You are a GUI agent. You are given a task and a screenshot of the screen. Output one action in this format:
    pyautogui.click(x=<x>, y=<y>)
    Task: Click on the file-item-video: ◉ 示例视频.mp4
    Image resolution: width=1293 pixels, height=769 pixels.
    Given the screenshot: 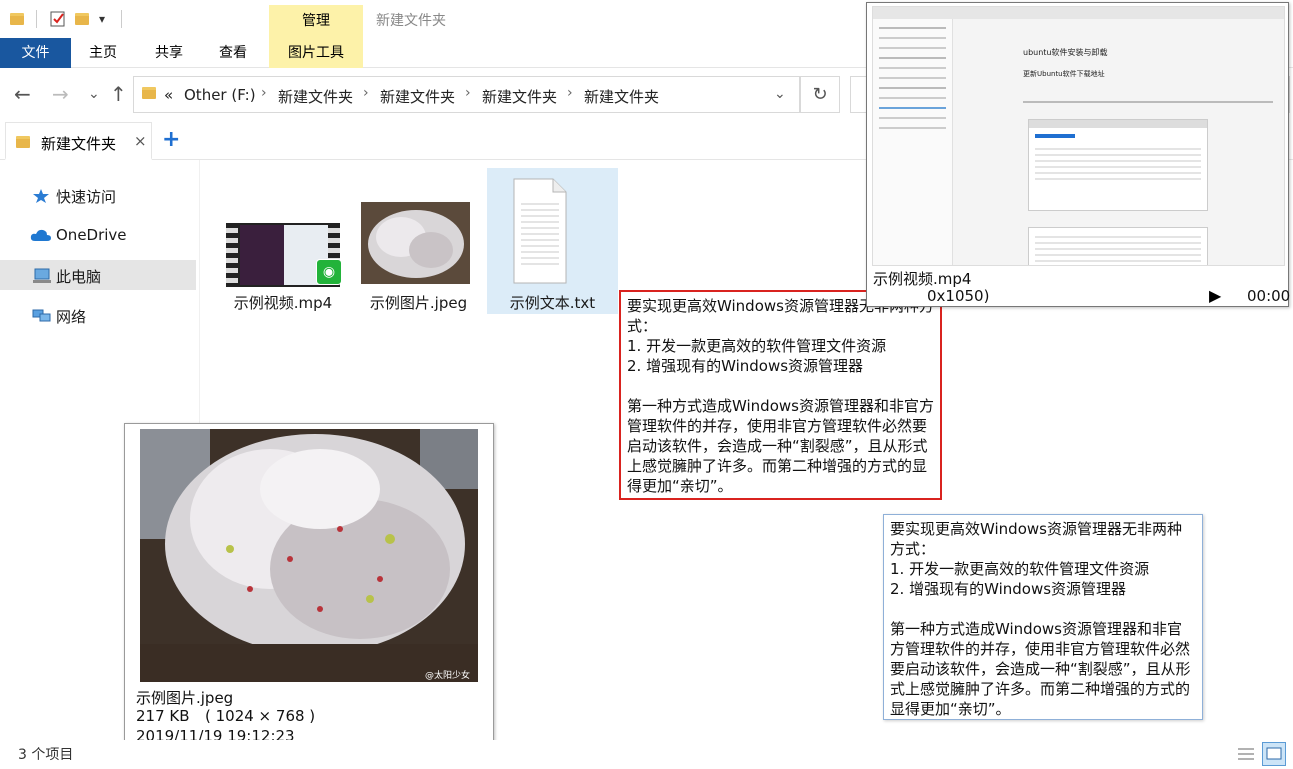 What is the action you would take?
    pyautogui.click(x=283, y=241)
    